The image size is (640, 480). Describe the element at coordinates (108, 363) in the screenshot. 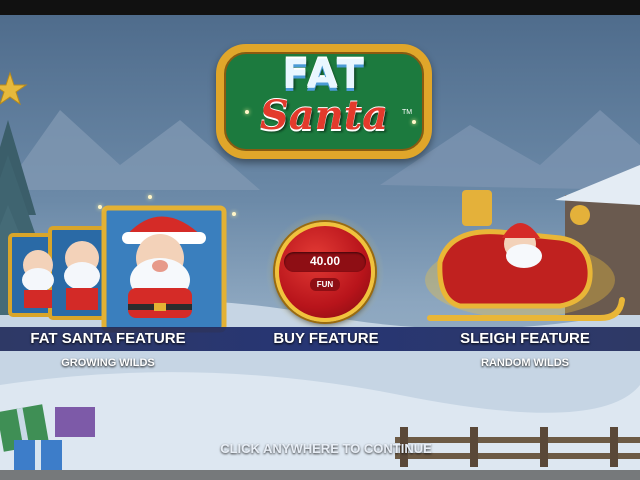

I see `fat-santa-feature-subtitle: GROWING WILDS` at that location.